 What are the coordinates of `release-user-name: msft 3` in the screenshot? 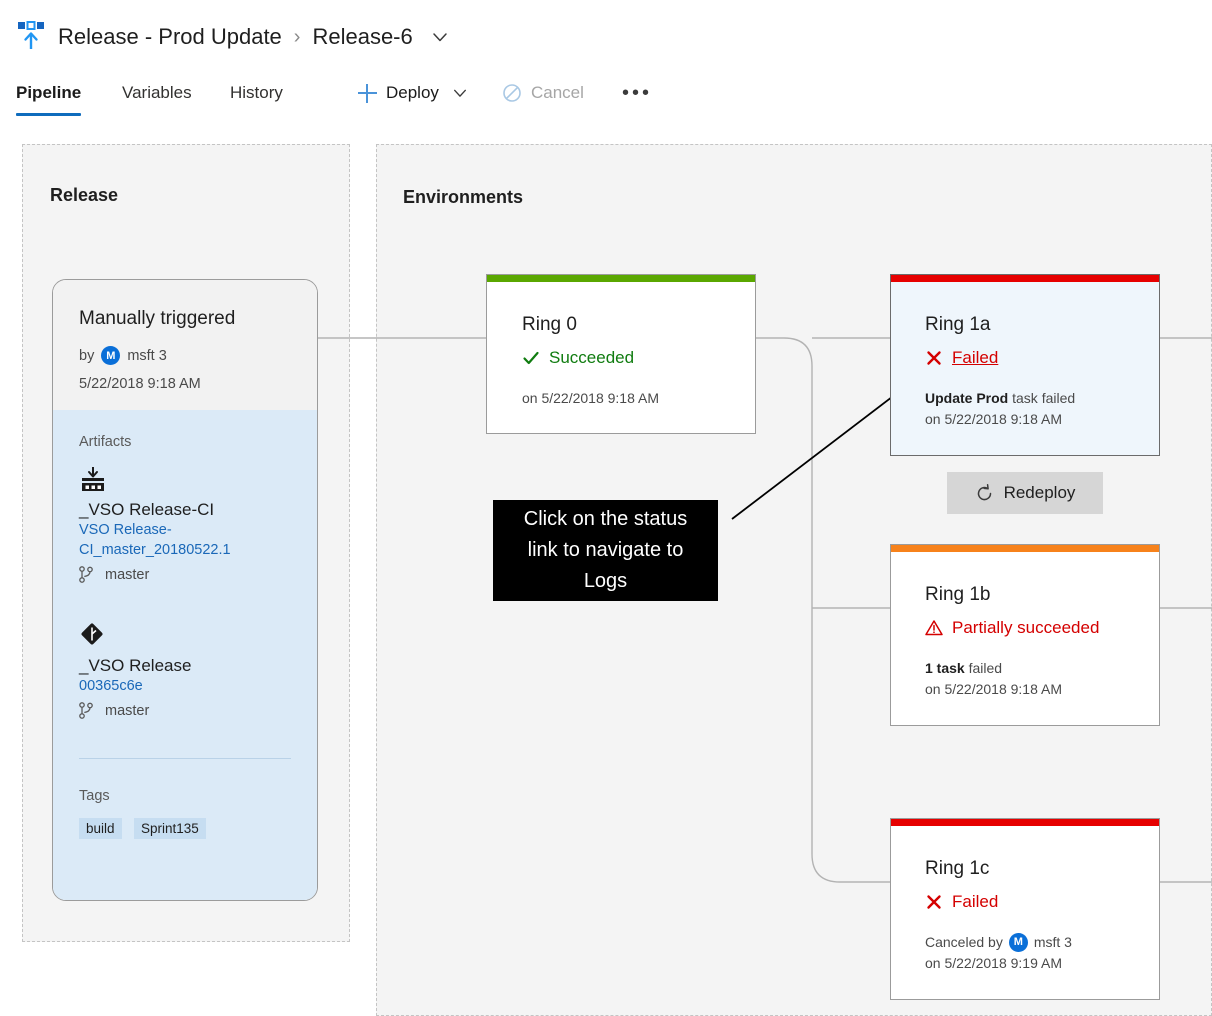 It's located at (147, 355).